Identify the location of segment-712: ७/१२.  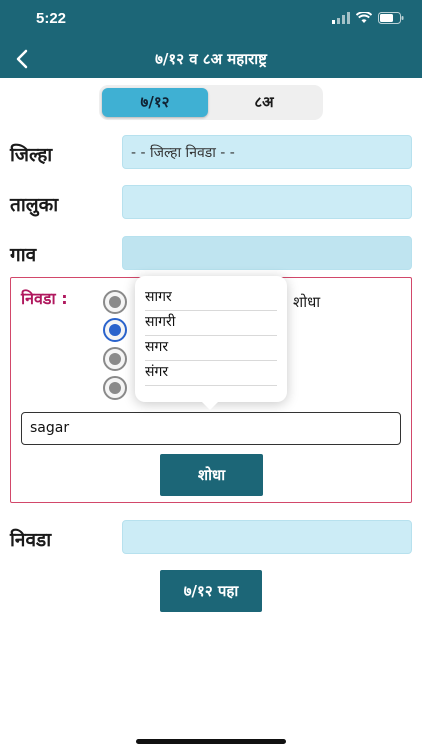
(155, 102).